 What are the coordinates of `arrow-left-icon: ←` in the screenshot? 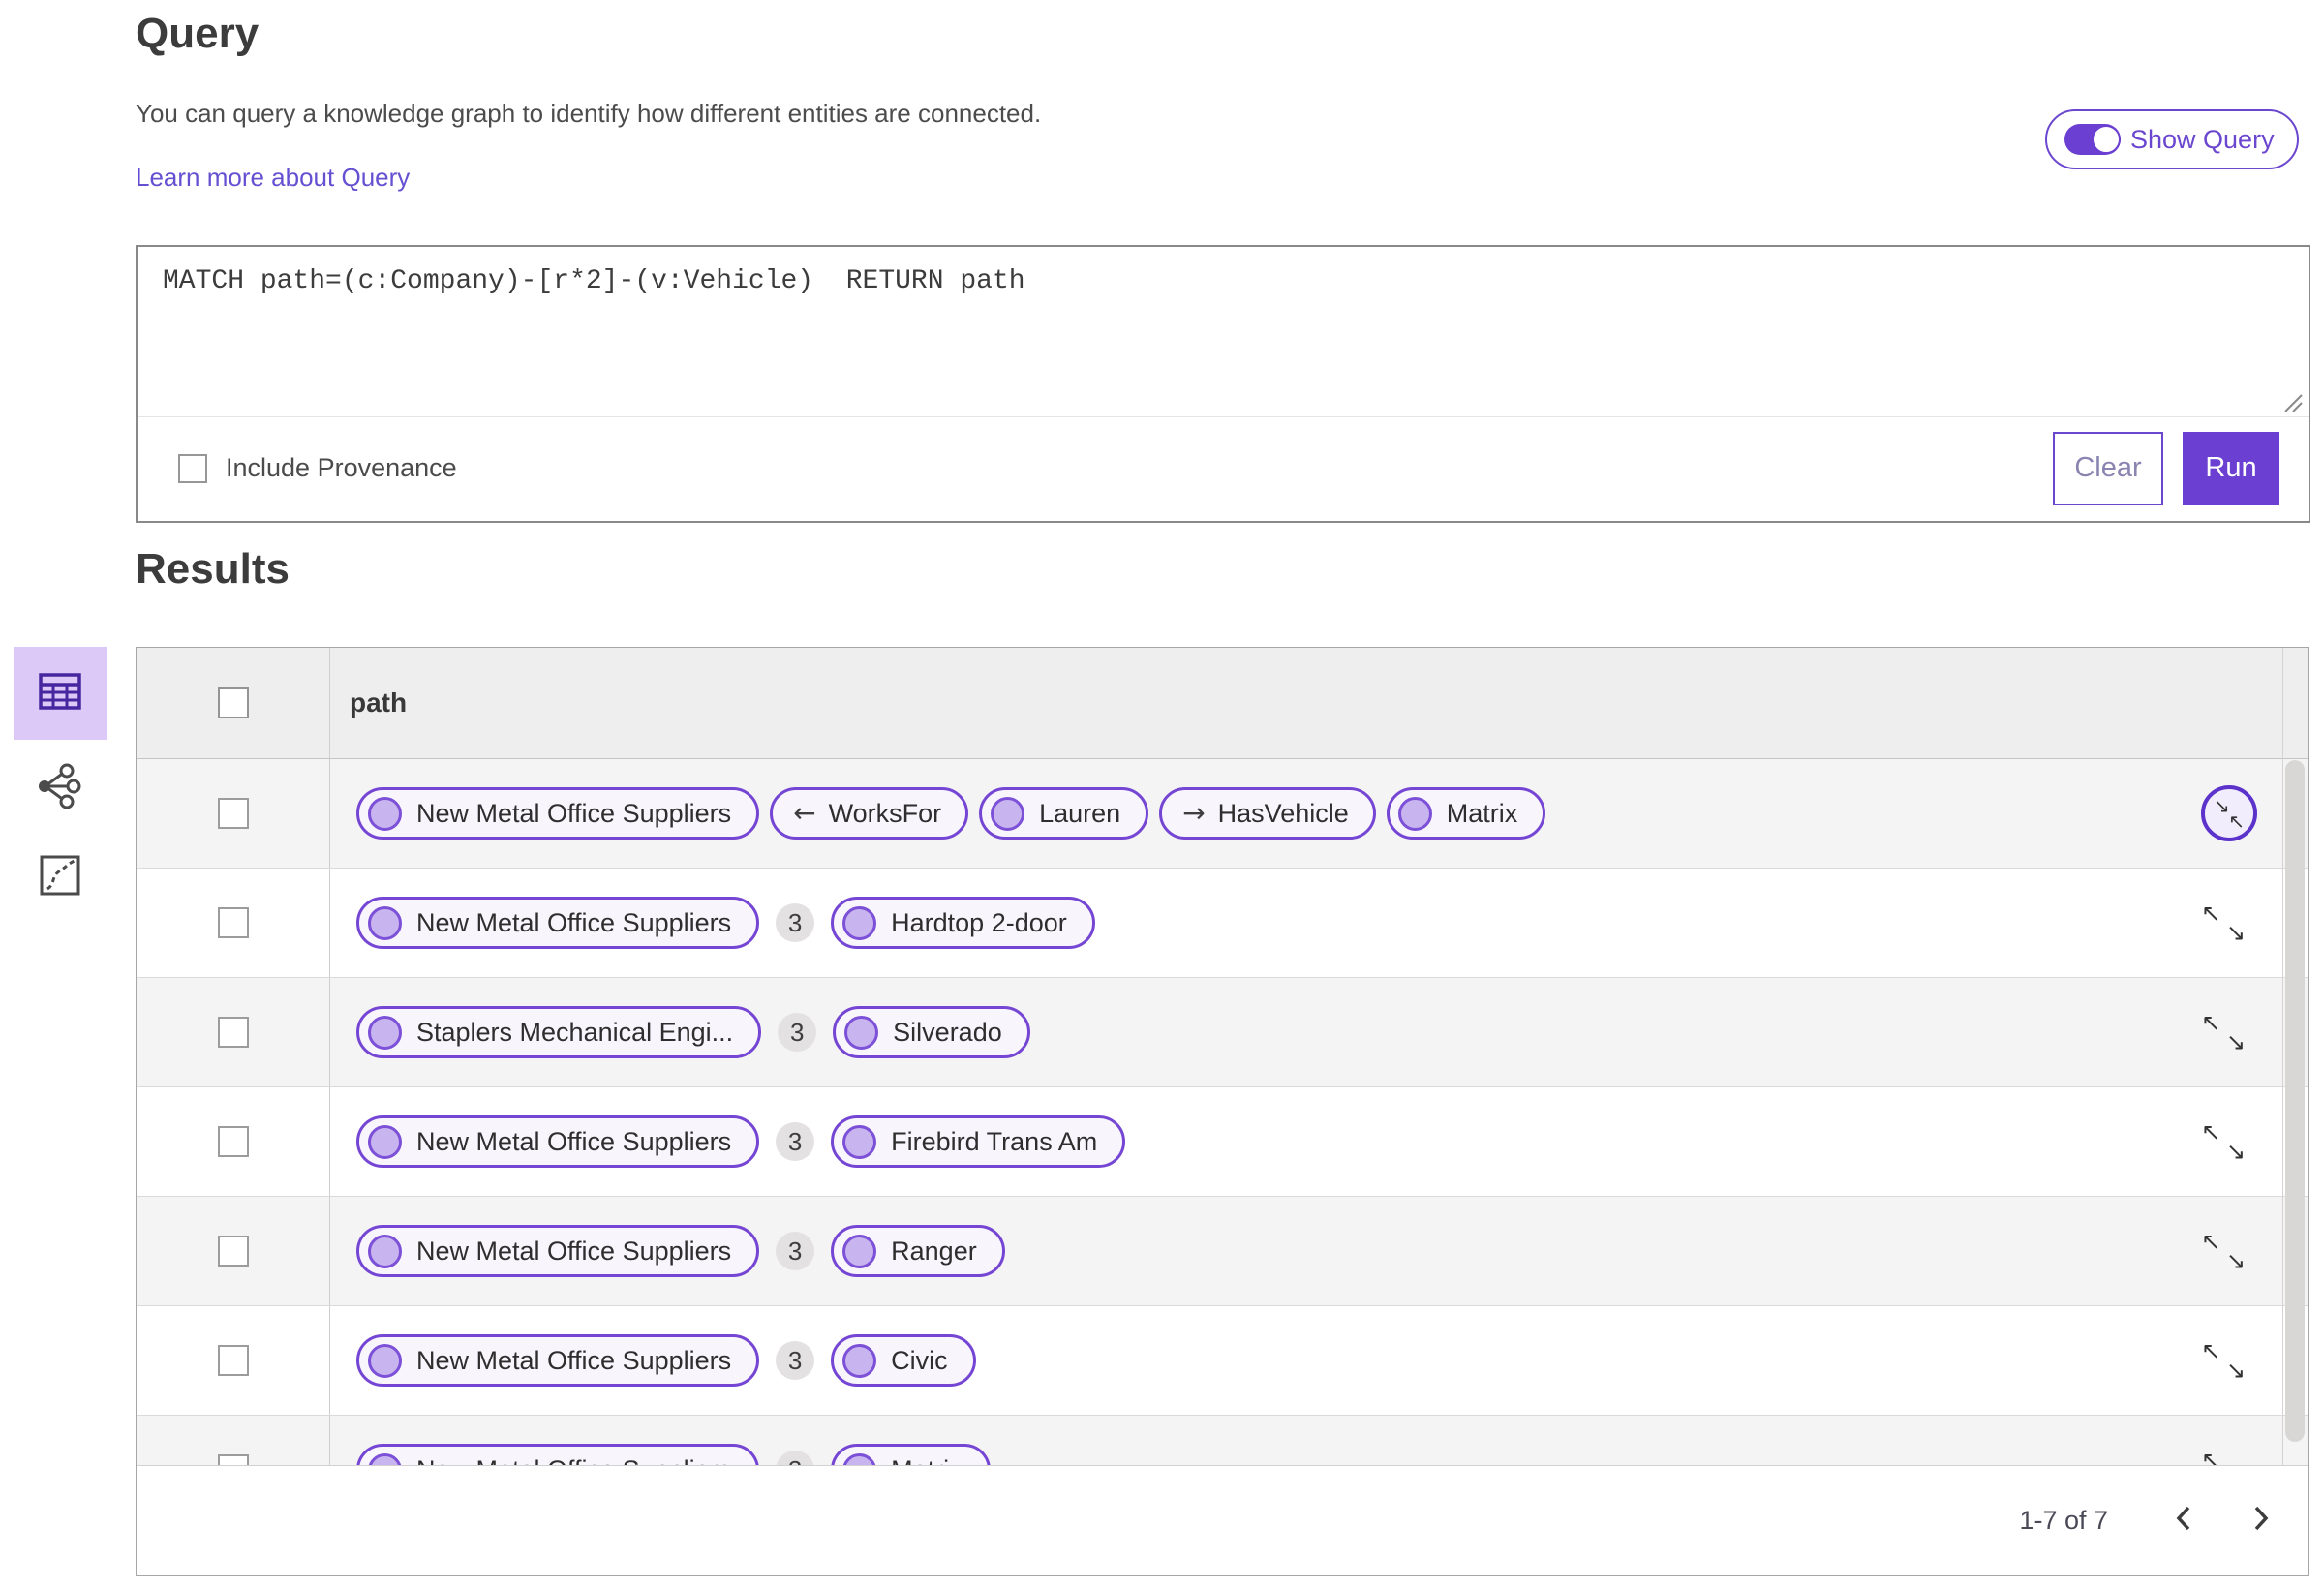 It's located at (804, 813).